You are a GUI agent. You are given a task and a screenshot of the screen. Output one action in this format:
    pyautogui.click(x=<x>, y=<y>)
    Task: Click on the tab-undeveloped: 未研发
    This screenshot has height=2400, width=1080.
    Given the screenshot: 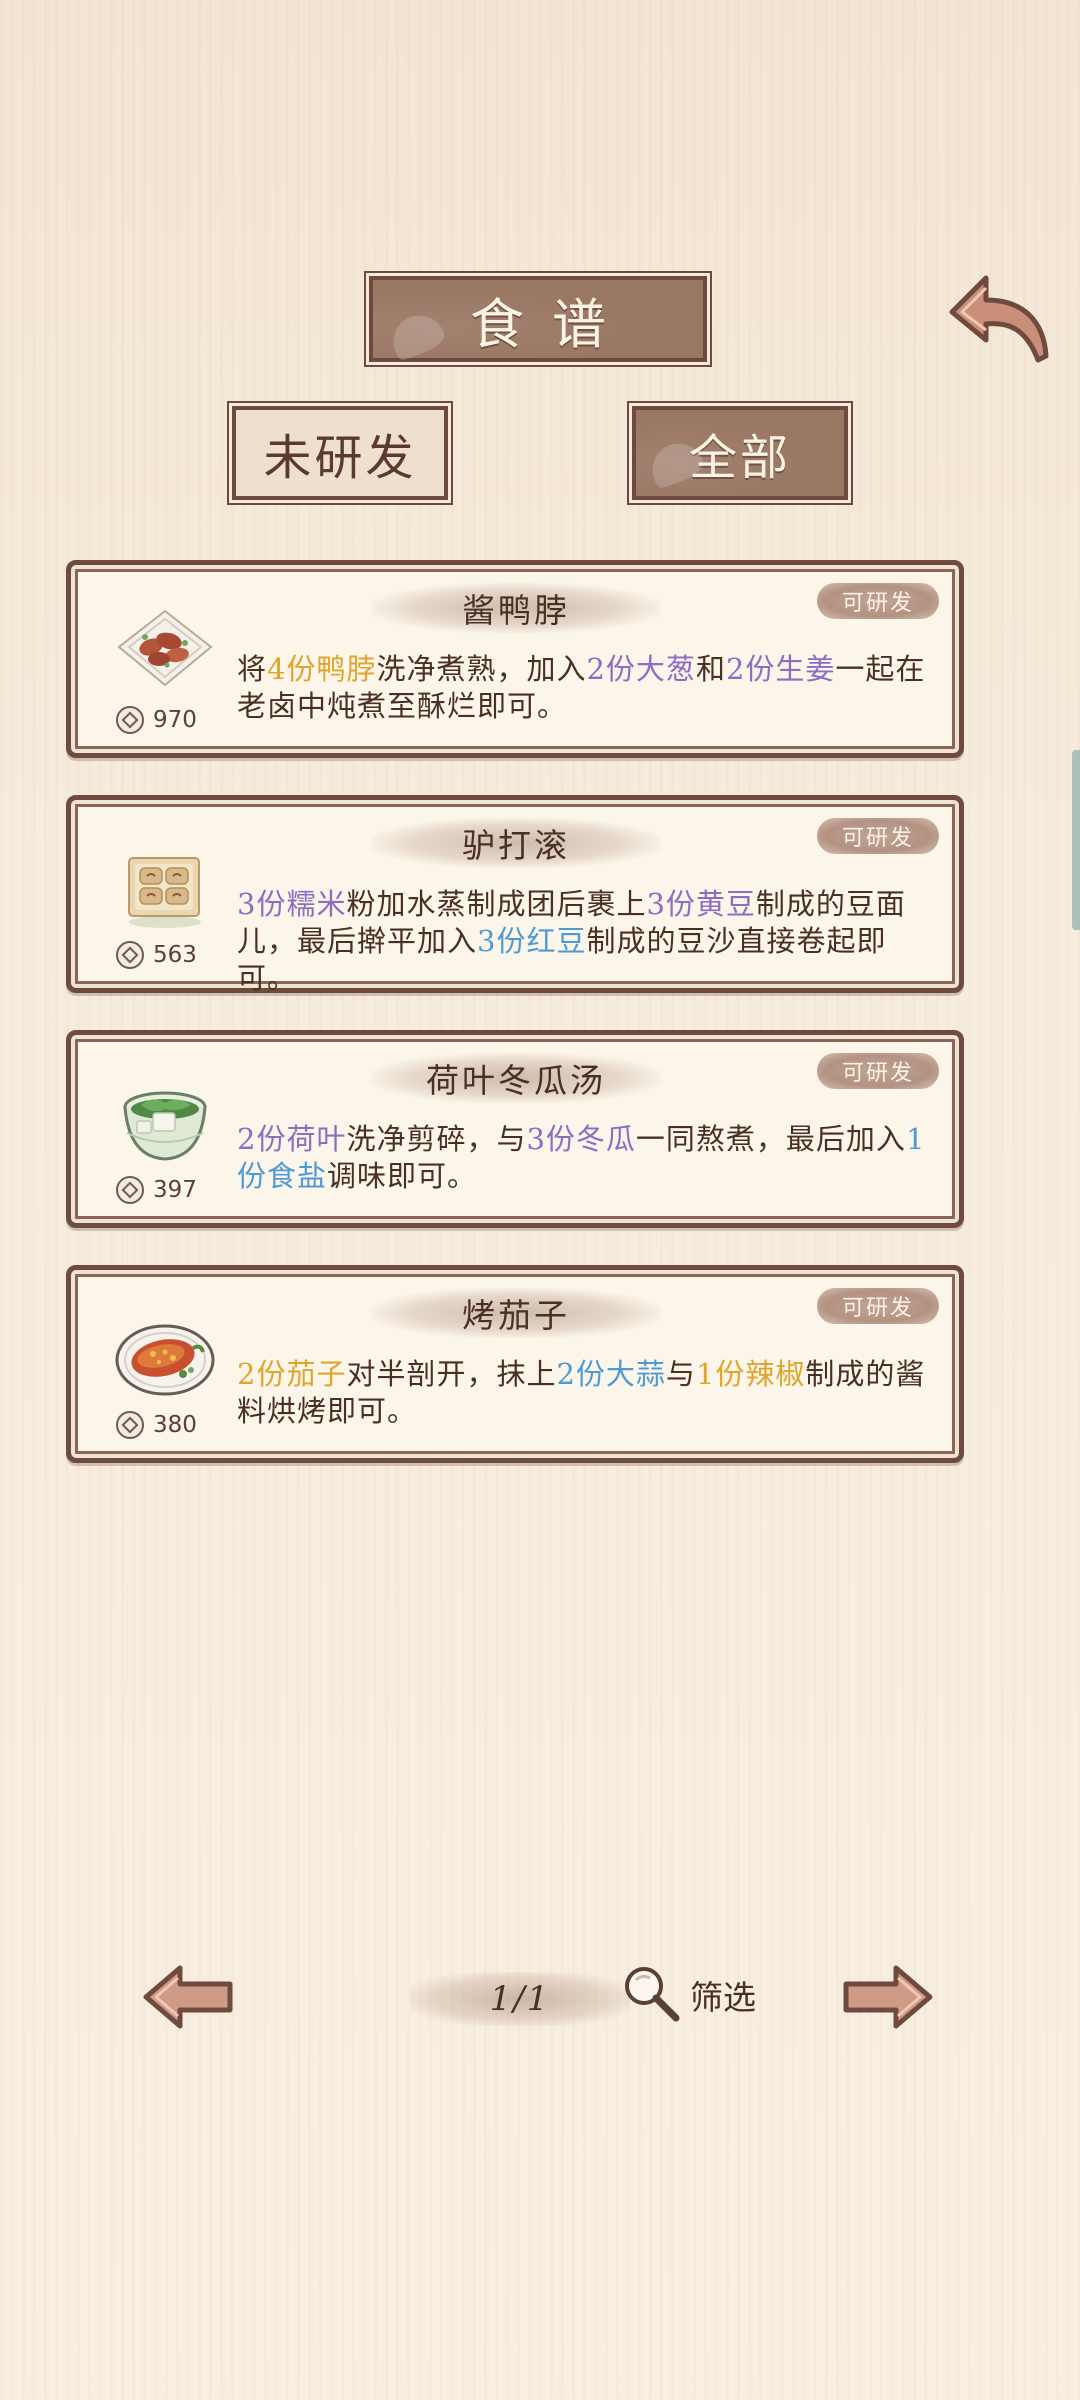 What is the action you would take?
    pyautogui.click(x=340, y=453)
    